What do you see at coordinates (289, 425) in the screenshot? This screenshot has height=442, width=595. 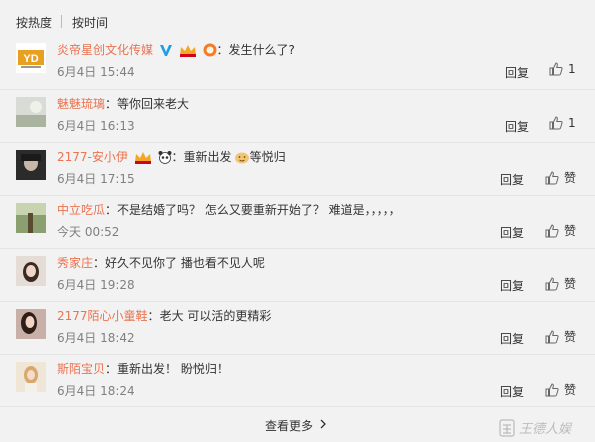 I see `view-more-link: 查看更多` at bounding box center [289, 425].